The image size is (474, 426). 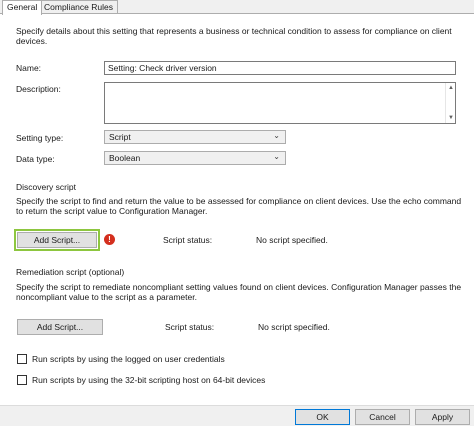 What do you see at coordinates (195, 158) in the screenshot?
I see `data-type-select: Boolean ⌄` at bounding box center [195, 158].